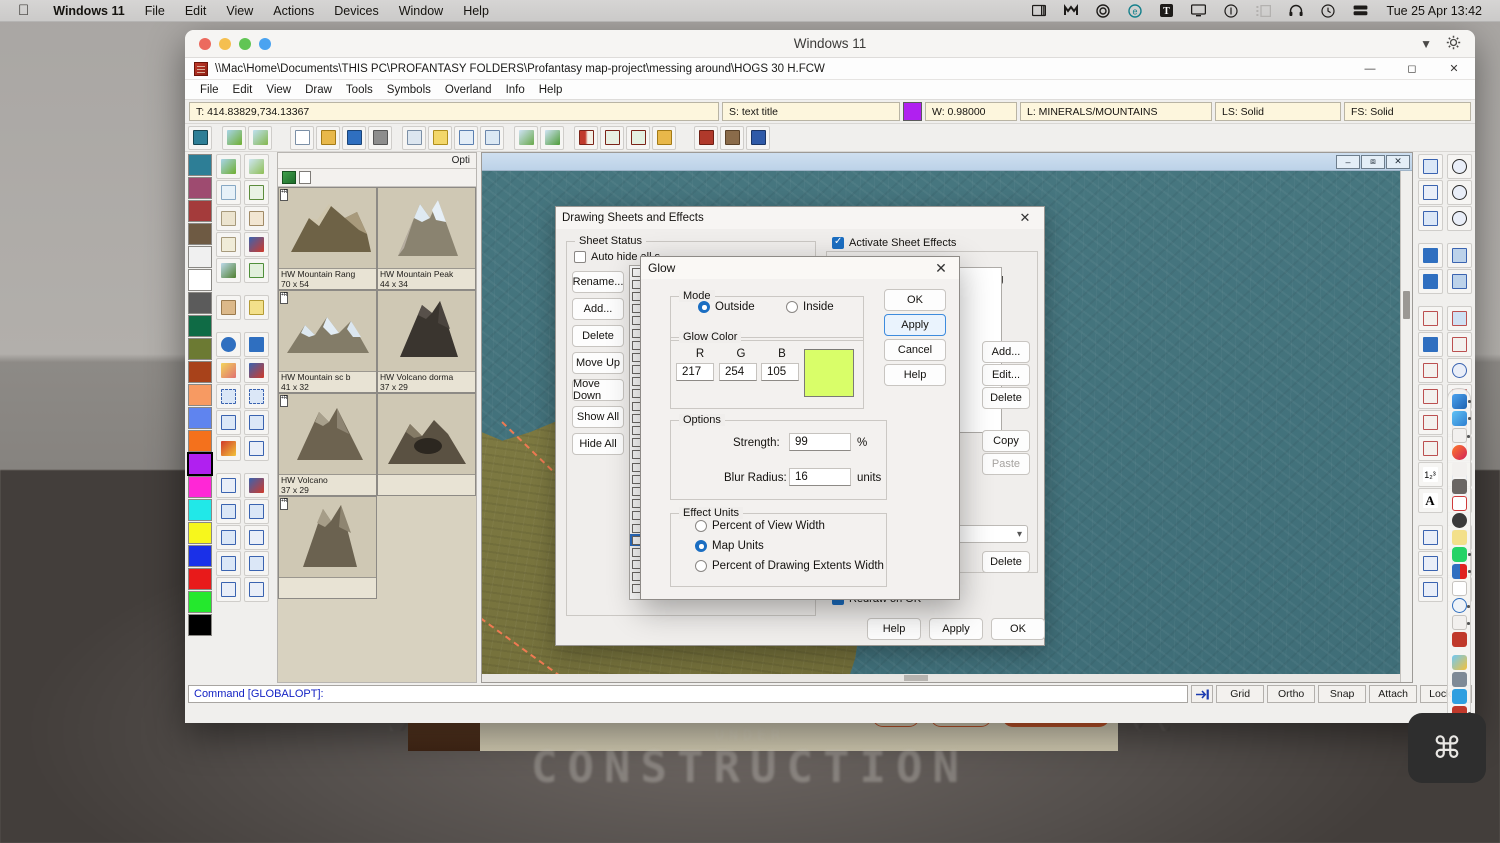 The height and width of the screenshot is (843, 1500). Describe the element at coordinates (228, 270) in the screenshot. I see `terrain-fill-icon` at that location.